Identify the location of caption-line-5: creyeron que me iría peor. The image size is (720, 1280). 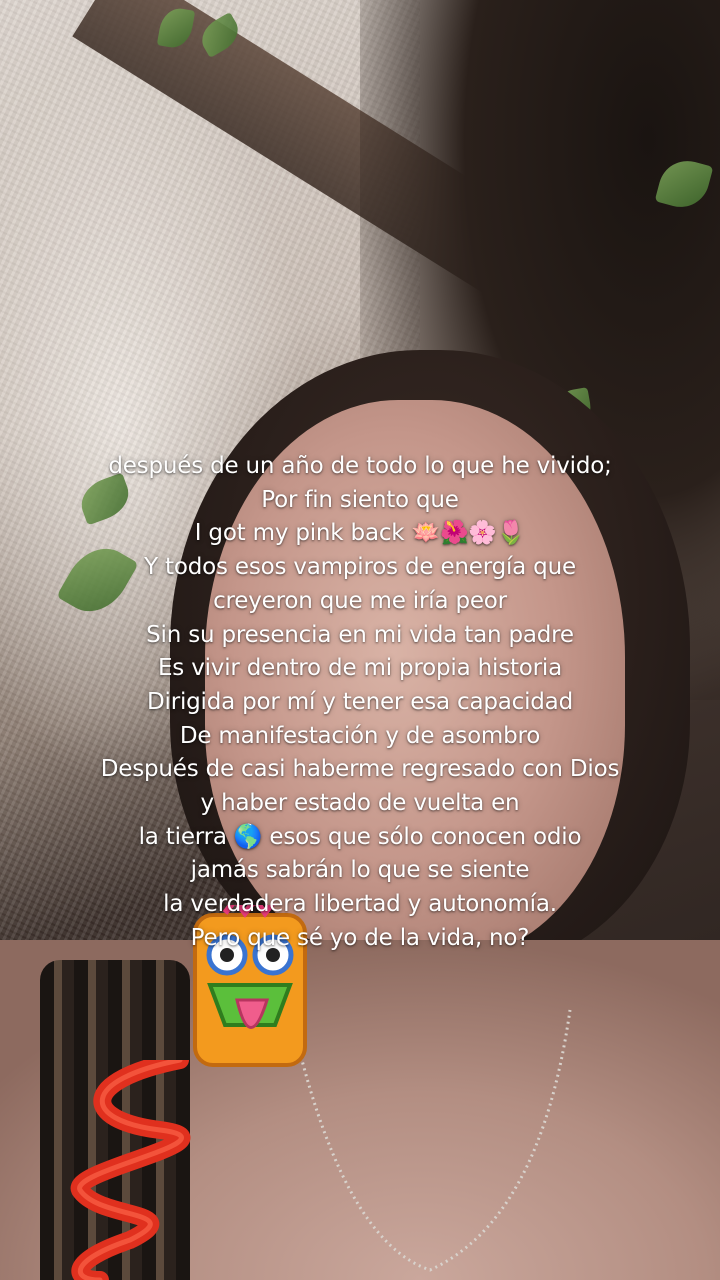
(360, 600).